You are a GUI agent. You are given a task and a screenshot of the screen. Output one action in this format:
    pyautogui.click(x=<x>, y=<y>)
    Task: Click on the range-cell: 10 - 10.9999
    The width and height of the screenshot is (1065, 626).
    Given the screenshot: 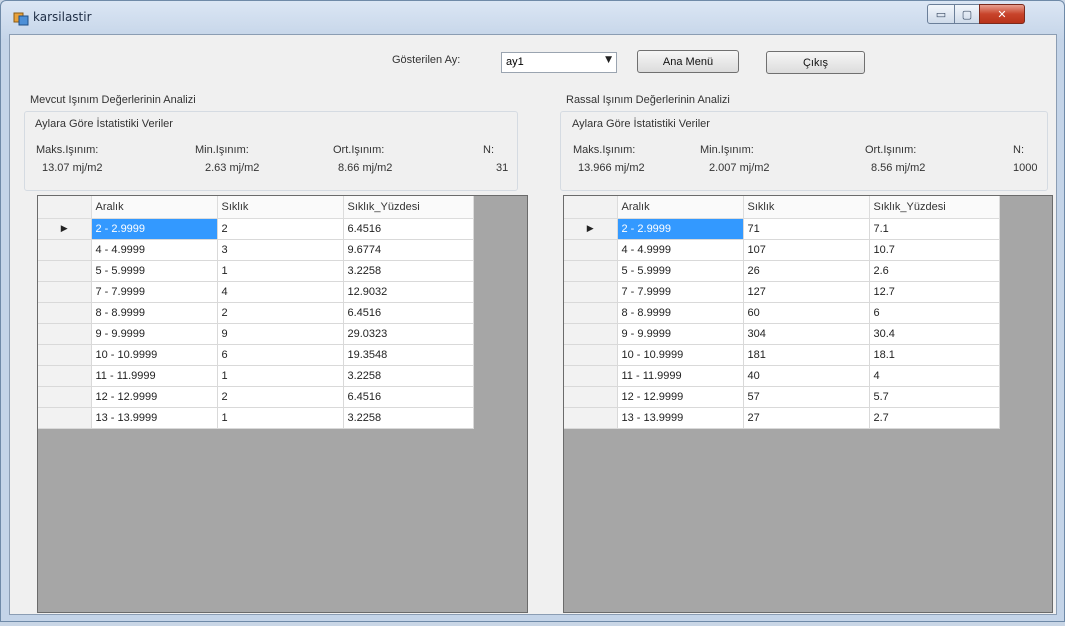 What is the action you would take?
    pyautogui.click(x=154, y=355)
    